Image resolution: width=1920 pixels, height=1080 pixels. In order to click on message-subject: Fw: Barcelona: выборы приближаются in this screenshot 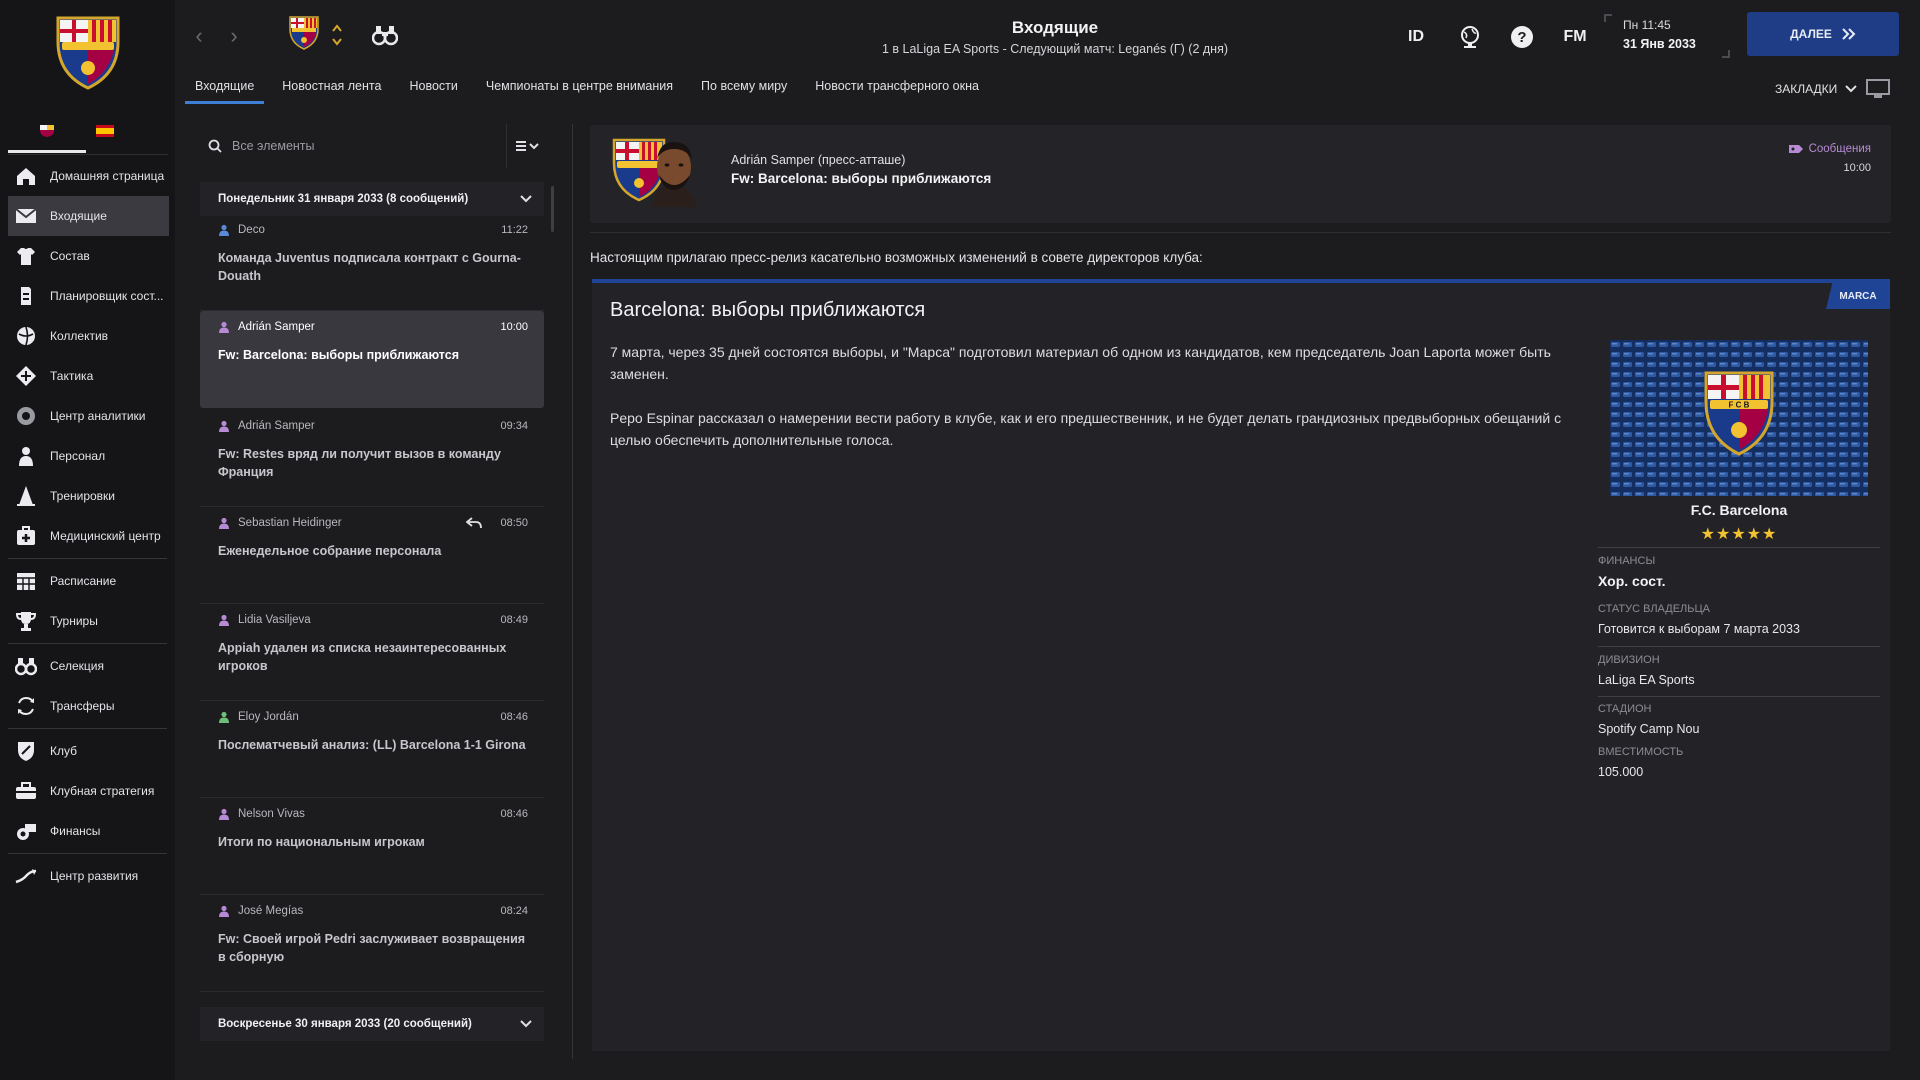, I will do `click(861, 178)`.